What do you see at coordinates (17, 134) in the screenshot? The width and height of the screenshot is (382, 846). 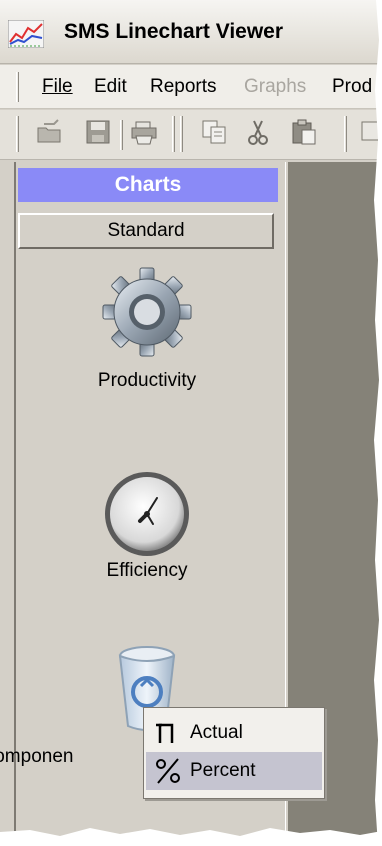 I see `toolbar-grip` at bounding box center [17, 134].